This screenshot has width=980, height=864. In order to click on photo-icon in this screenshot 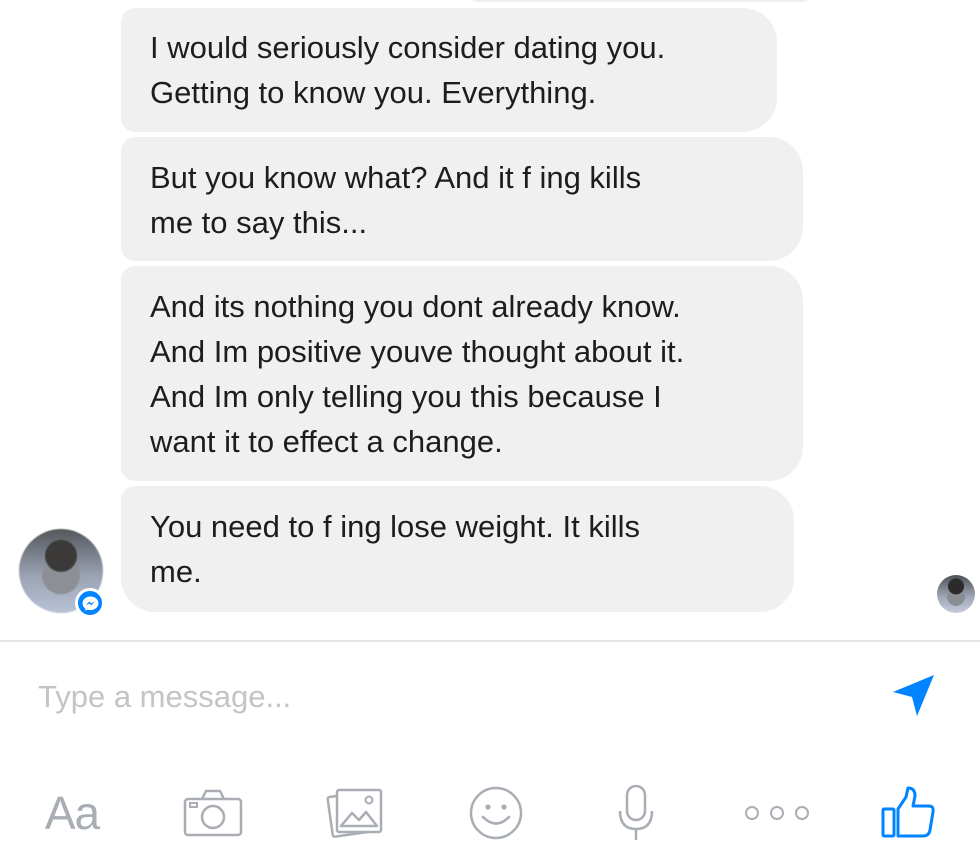, I will do `click(354, 813)`.